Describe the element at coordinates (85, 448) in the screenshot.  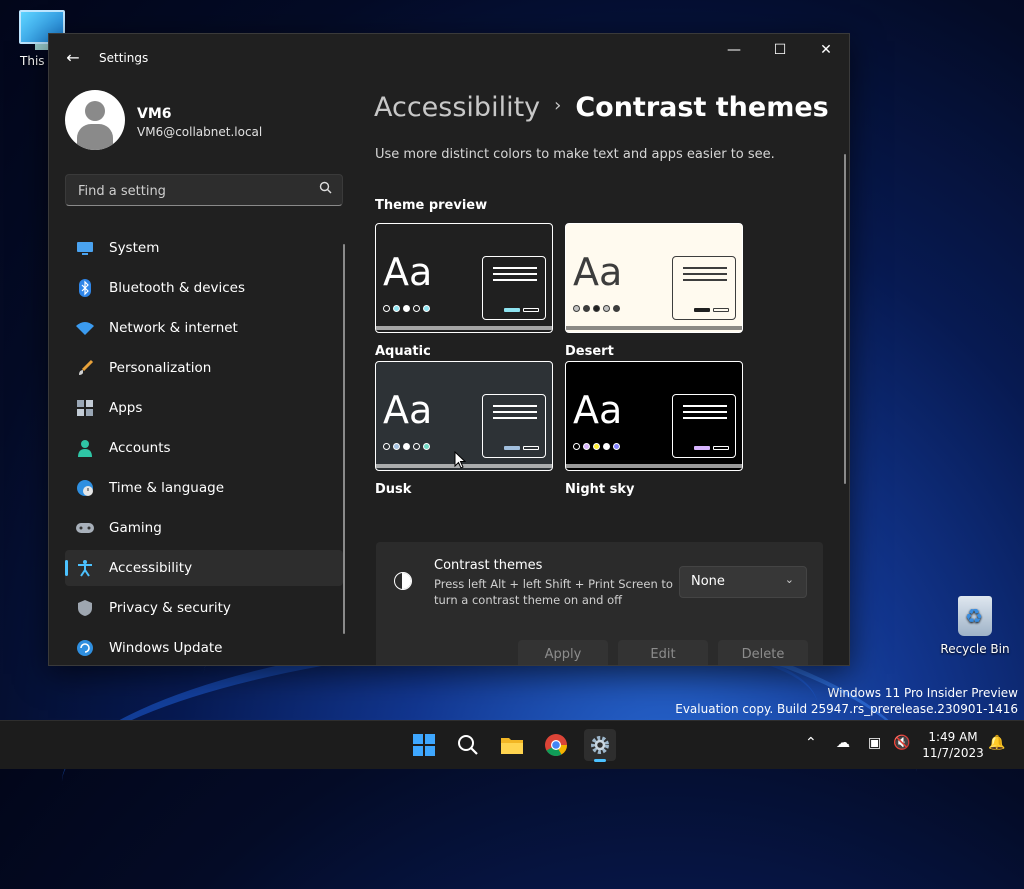
I see `person-icon` at that location.